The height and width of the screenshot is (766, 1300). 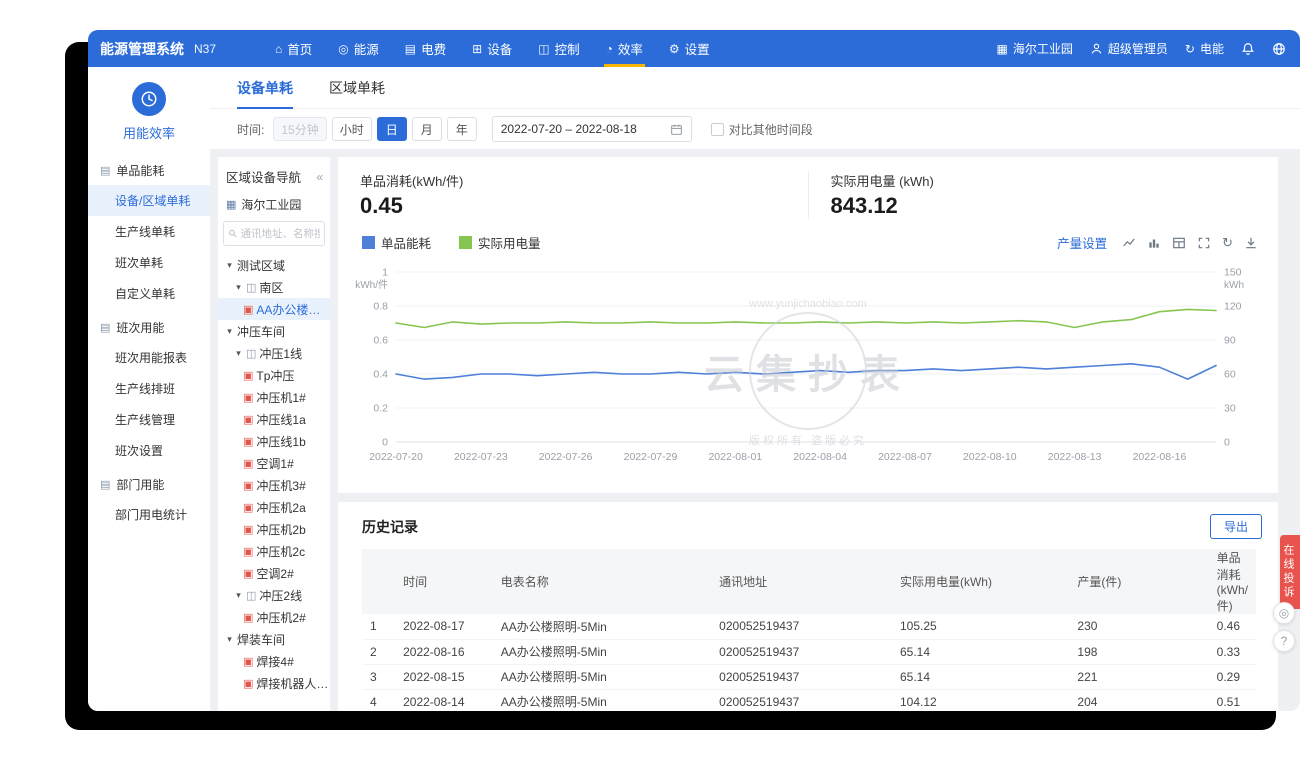 What do you see at coordinates (149, 450) in the screenshot?
I see `sidebar-item: 班次设置` at bounding box center [149, 450].